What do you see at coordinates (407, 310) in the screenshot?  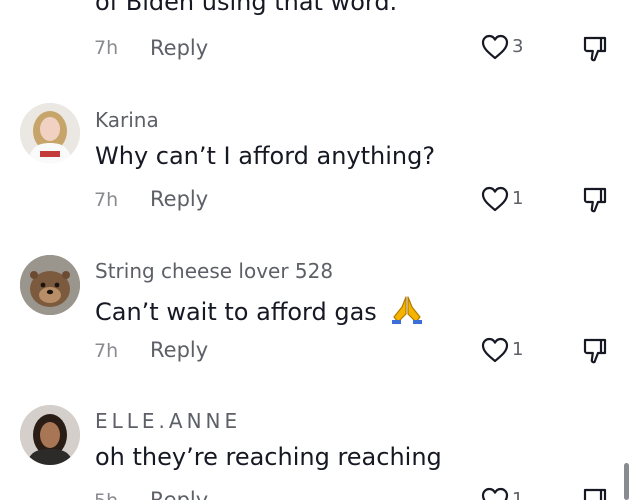 I see `folded-hands-emoji` at bounding box center [407, 310].